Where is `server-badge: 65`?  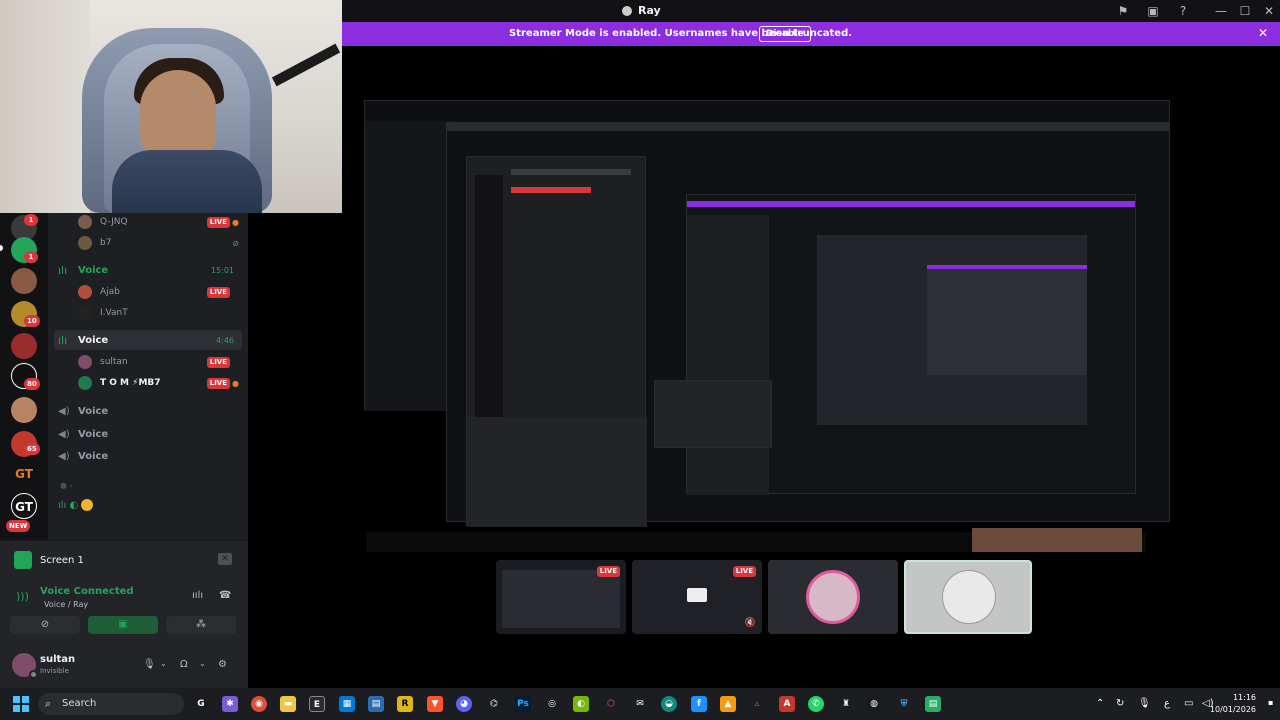 server-badge: 65 is located at coordinates (32, 449).